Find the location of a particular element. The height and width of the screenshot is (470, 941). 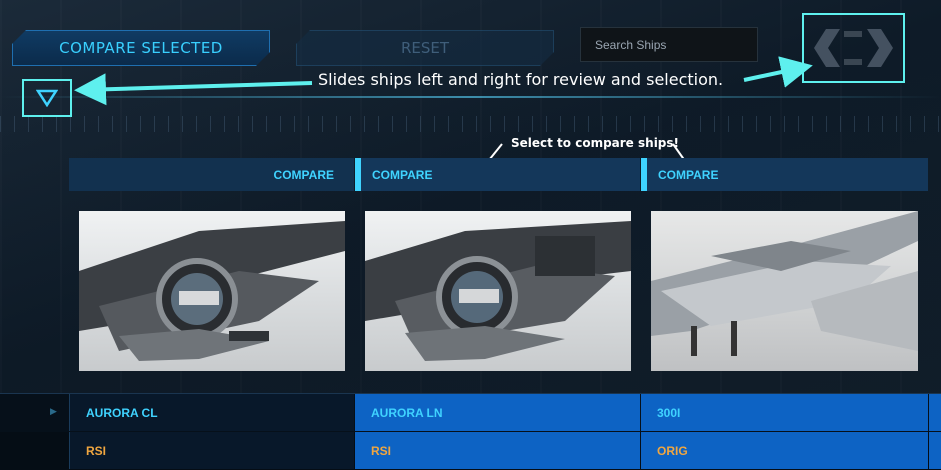

compare-toggle-2: COMPARE is located at coordinates (497, 174).